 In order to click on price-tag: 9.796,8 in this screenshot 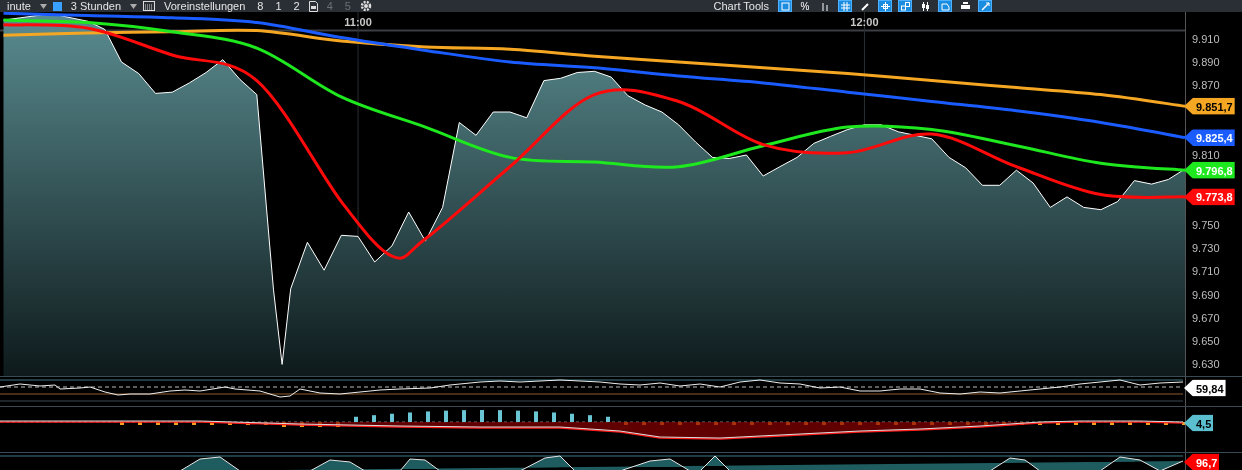, I will do `click(1209, 170)`.